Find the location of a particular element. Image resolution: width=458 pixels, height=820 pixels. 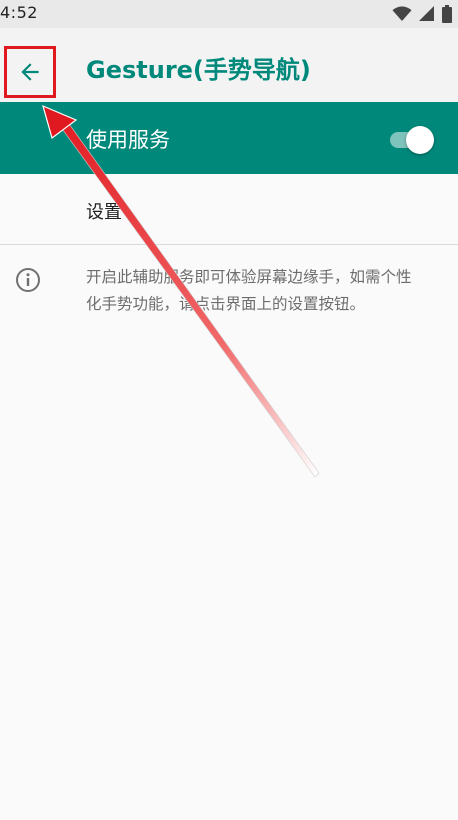

service-switch-thumb is located at coordinates (420, 140).